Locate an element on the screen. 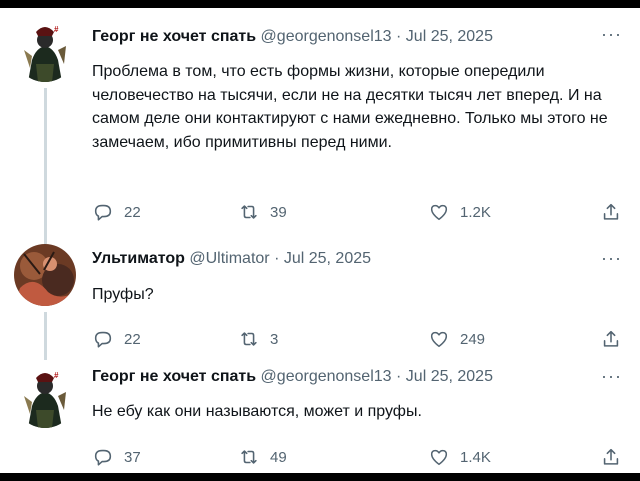 The width and height of the screenshot is (640, 481). tweet-actions: 37 49 1.4K is located at coordinates (362, 458).